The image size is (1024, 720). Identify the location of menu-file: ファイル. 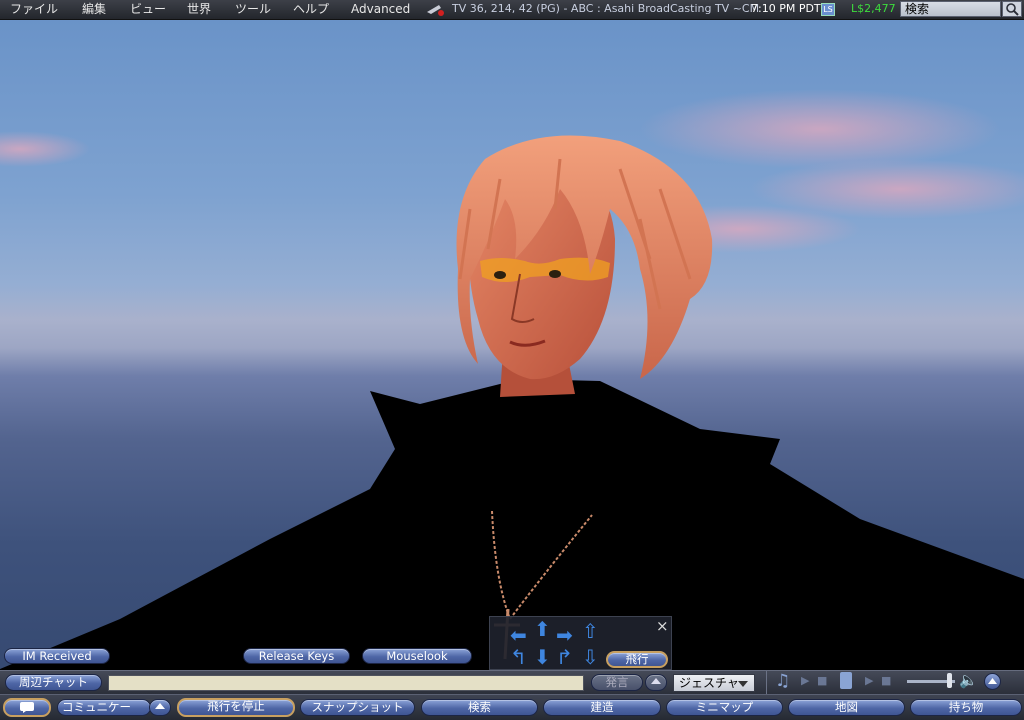
(34, 9).